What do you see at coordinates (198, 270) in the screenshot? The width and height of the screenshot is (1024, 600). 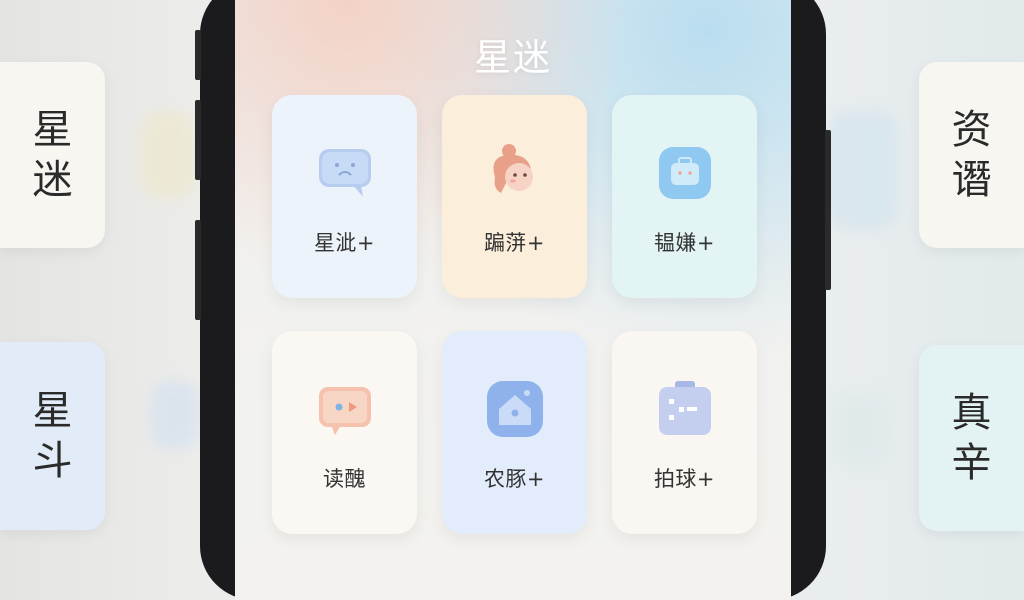 I see `side-button` at bounding box center [198, 270].